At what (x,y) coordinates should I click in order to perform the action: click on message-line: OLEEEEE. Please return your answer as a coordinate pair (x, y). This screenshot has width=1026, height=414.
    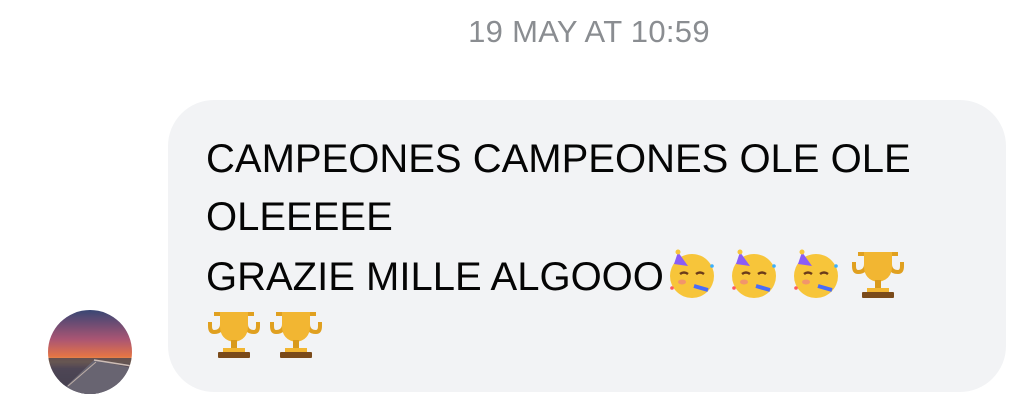
    Looking at the image, I should click on (299, 217).